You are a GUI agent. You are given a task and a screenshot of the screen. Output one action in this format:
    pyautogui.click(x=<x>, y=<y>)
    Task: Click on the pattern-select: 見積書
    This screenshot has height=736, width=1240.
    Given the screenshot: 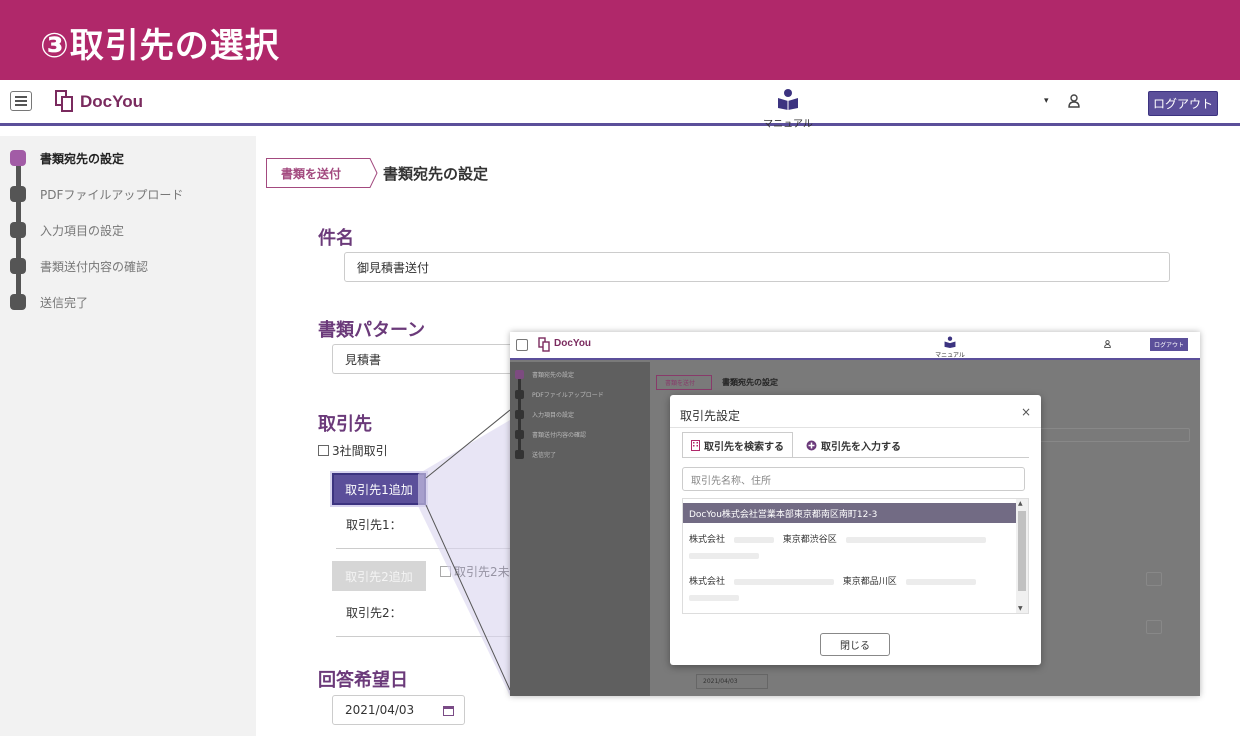 What is the action you would take?
    pyautogui.click(x=421, y=359)
    